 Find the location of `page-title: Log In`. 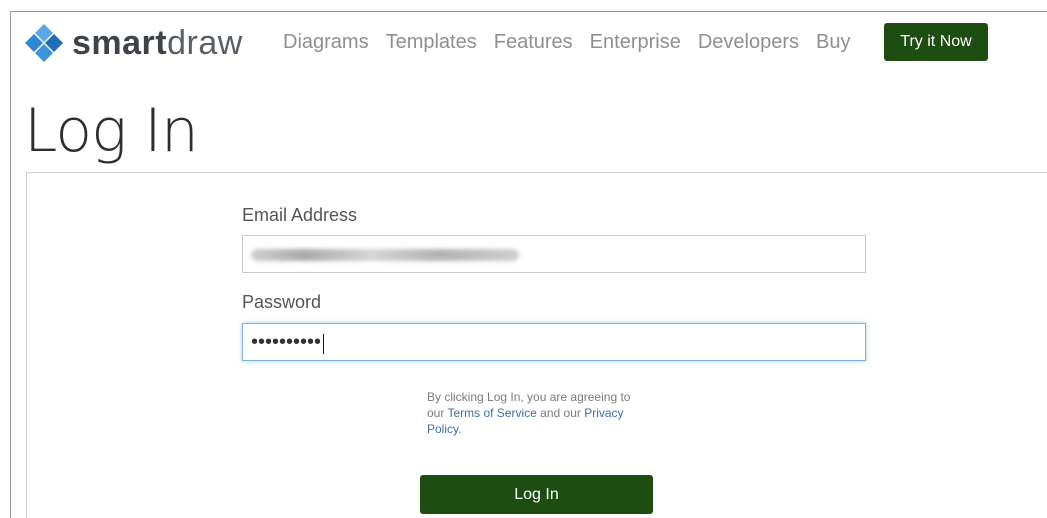

page-title: Log In is located at coordinates (111, 131).